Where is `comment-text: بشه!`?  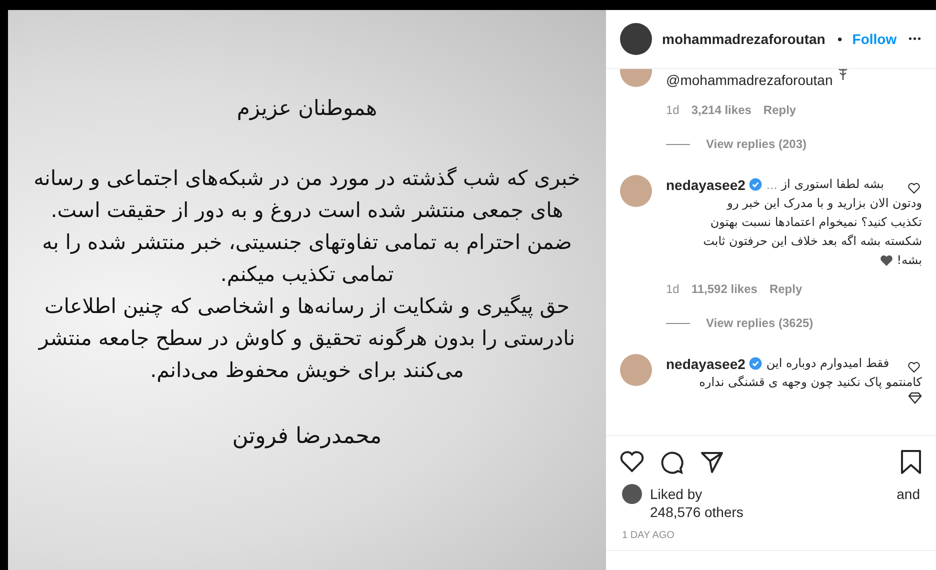 comment-text: بشه! is located at coordinates (909, 260).